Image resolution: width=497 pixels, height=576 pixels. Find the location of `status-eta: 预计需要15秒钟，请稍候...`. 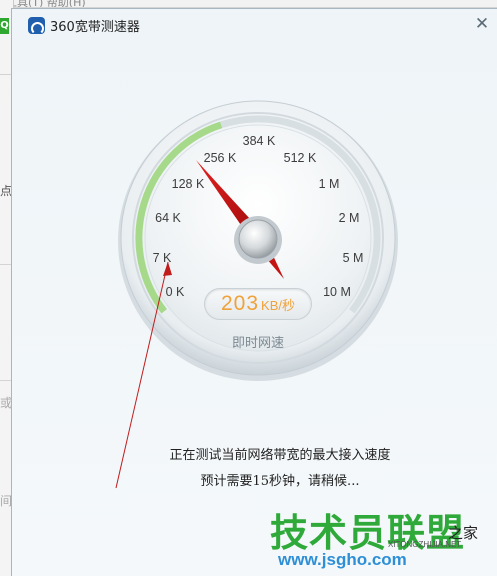

status-eta: 预计需要15秒钟，请稍候... is located at coordinates (280, 481).